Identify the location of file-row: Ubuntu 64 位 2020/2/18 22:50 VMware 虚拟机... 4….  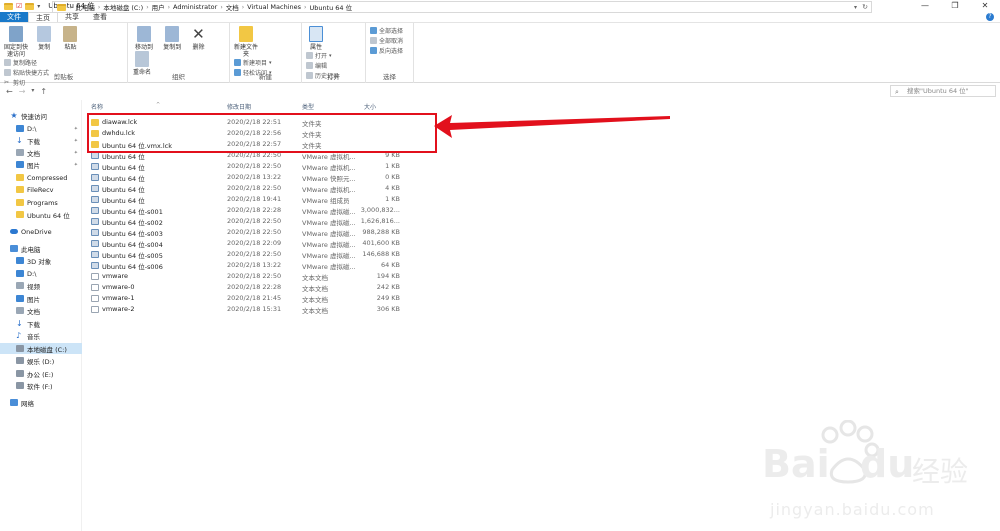
(248, 188).